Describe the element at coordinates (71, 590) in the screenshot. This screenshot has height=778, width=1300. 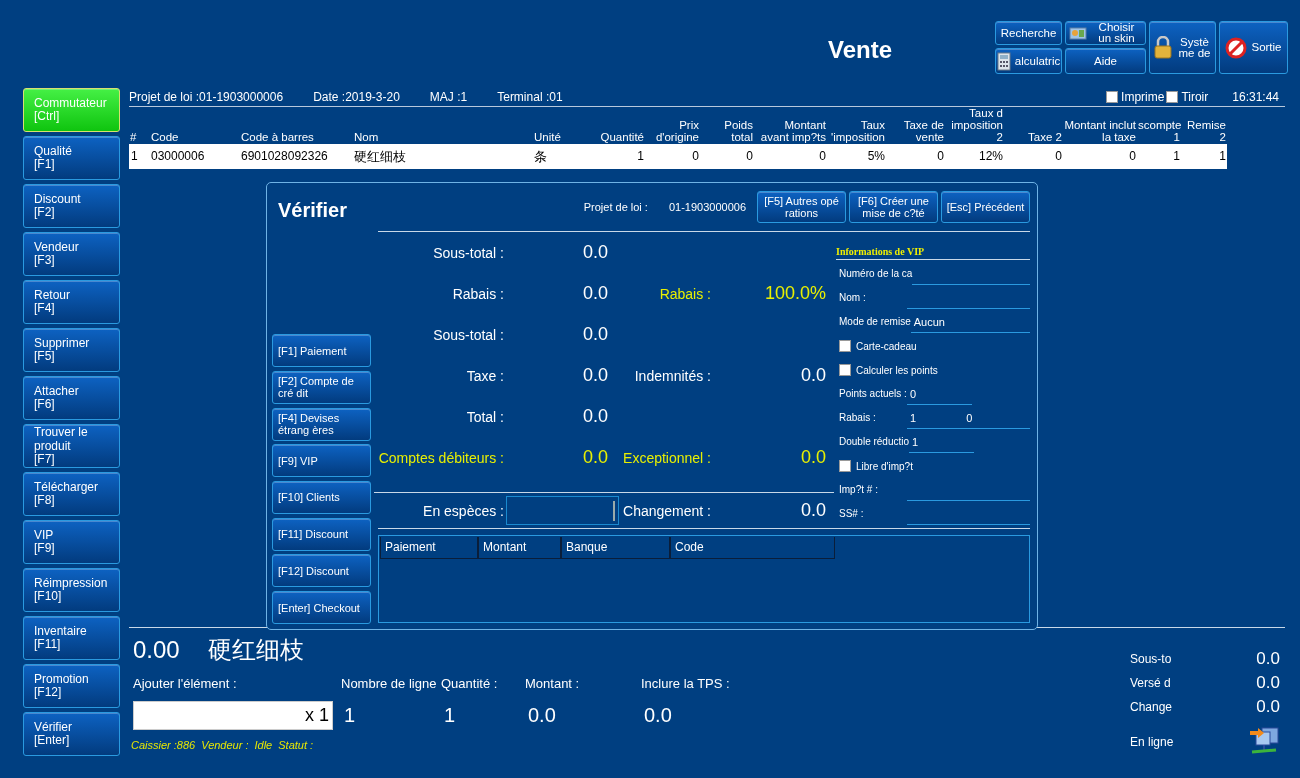
I see `sidebar-button: Réimpression [F10]` at that location.